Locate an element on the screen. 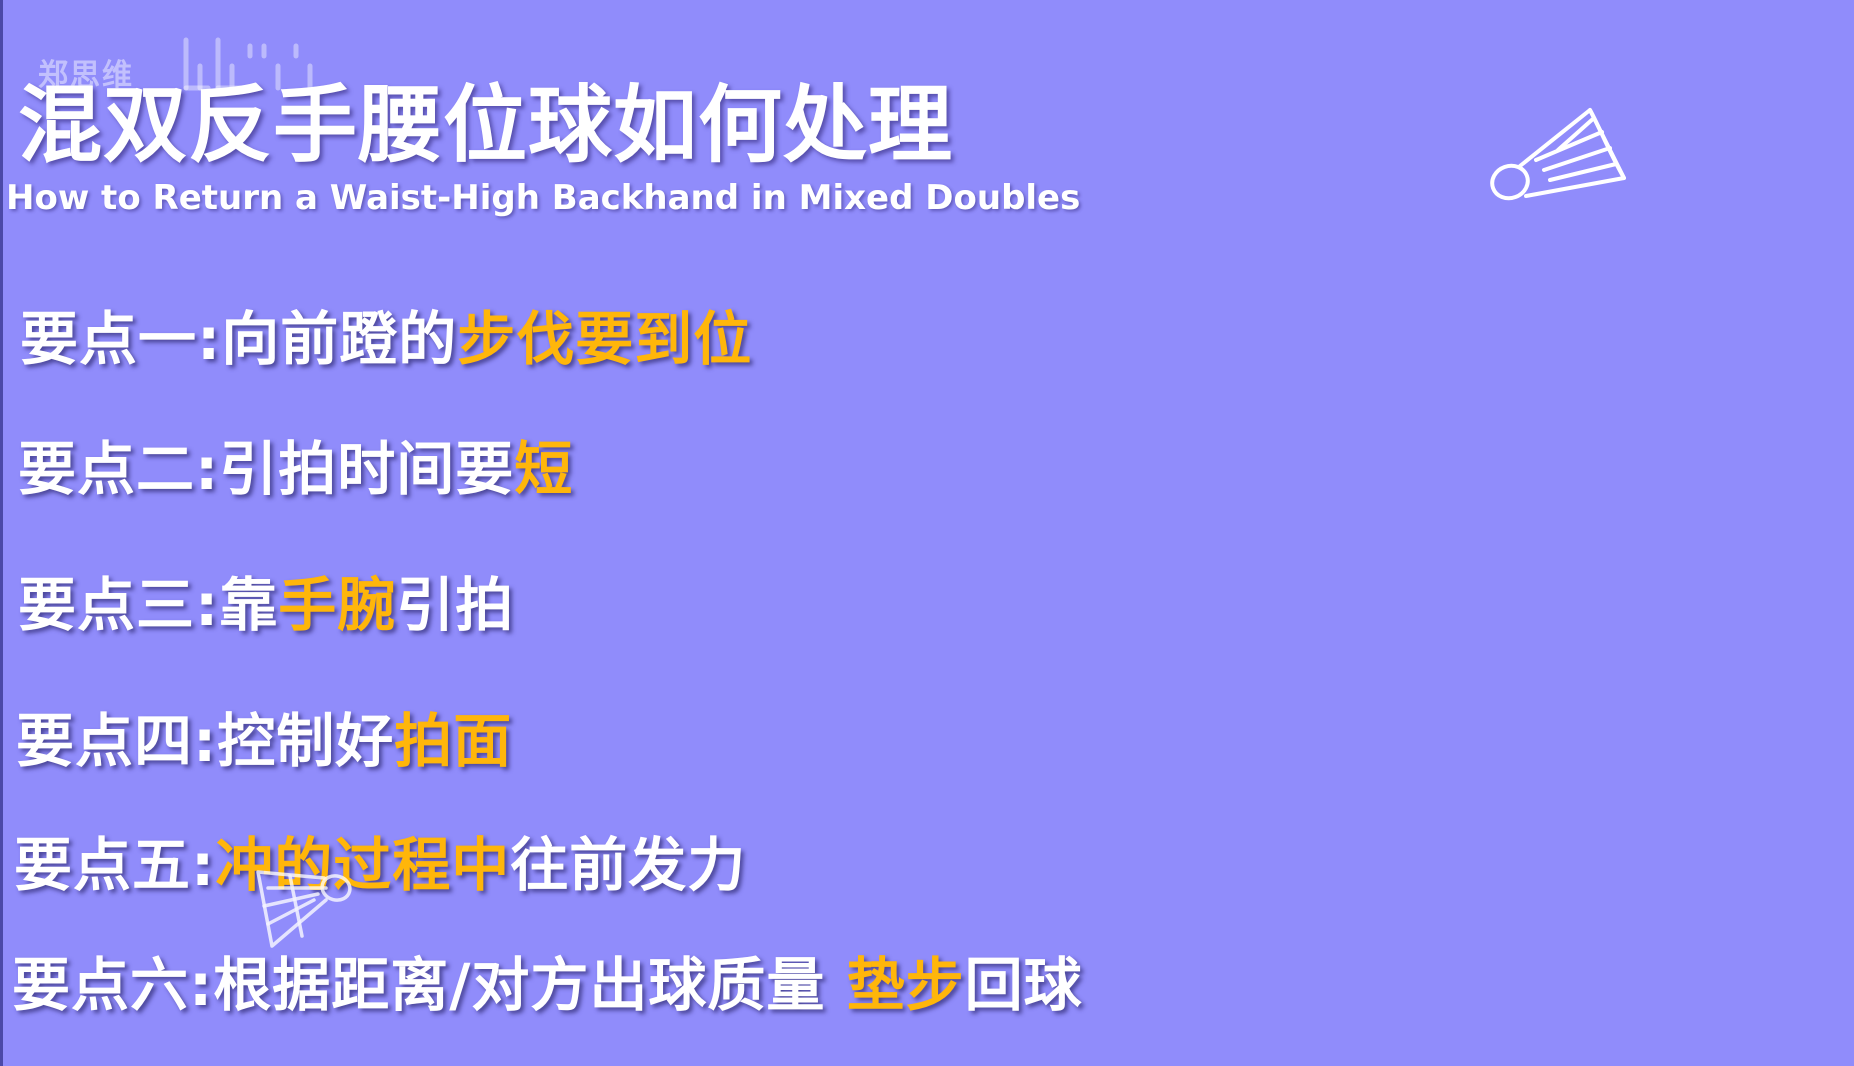 Image resolution: width=1854 pixels, height=1066 pixels. key-point-2: 要点二:引拍时间要短 is located at coordinates (295, 464).